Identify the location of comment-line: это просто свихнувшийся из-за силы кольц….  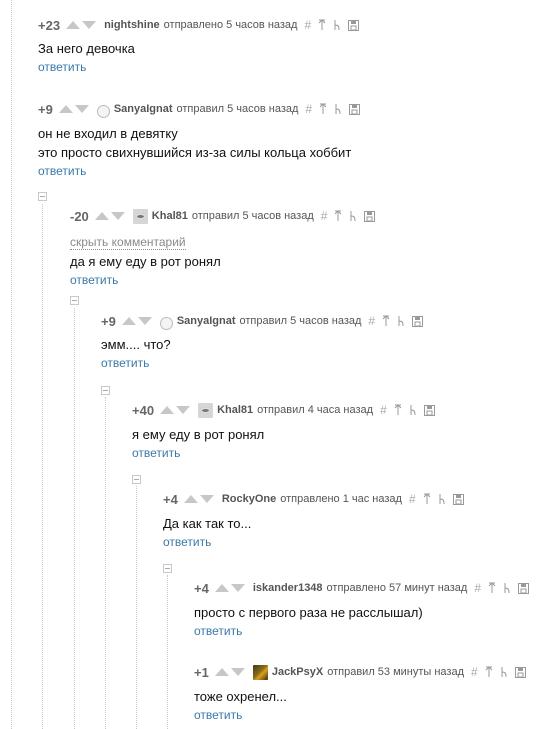
(195, 152).